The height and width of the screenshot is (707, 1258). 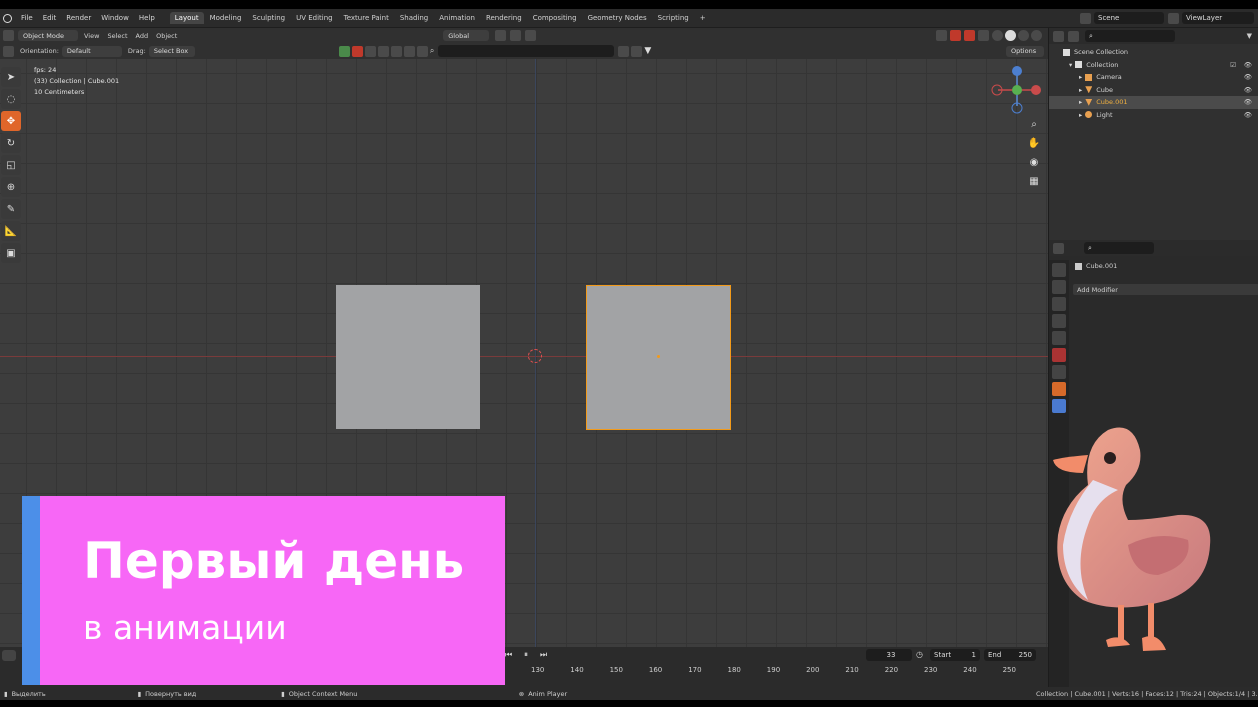 What do you see at coordinates (1153, 102) in the screenshot?
I see `outliner-item-cube-001: ▸ Cube.001 👁` at bounding box center [1153, 102].